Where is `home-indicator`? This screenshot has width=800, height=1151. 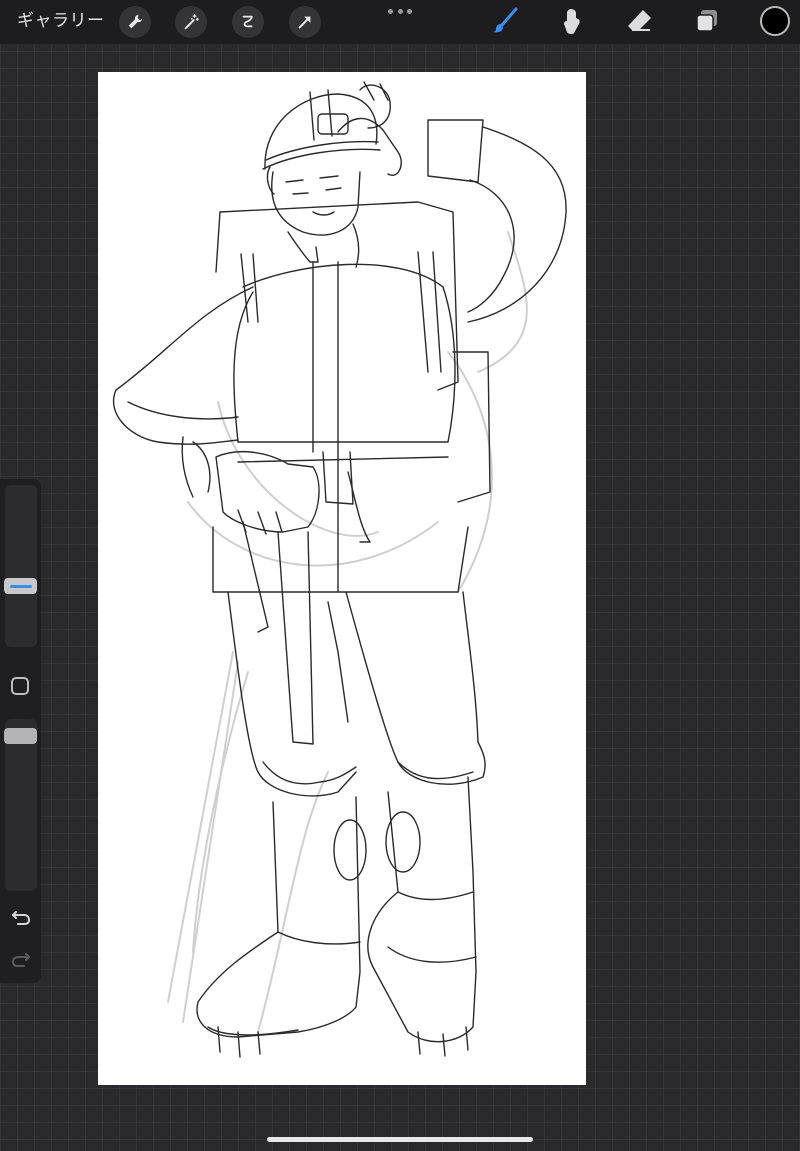
home-indicator is located at coordinates (400, 1139).